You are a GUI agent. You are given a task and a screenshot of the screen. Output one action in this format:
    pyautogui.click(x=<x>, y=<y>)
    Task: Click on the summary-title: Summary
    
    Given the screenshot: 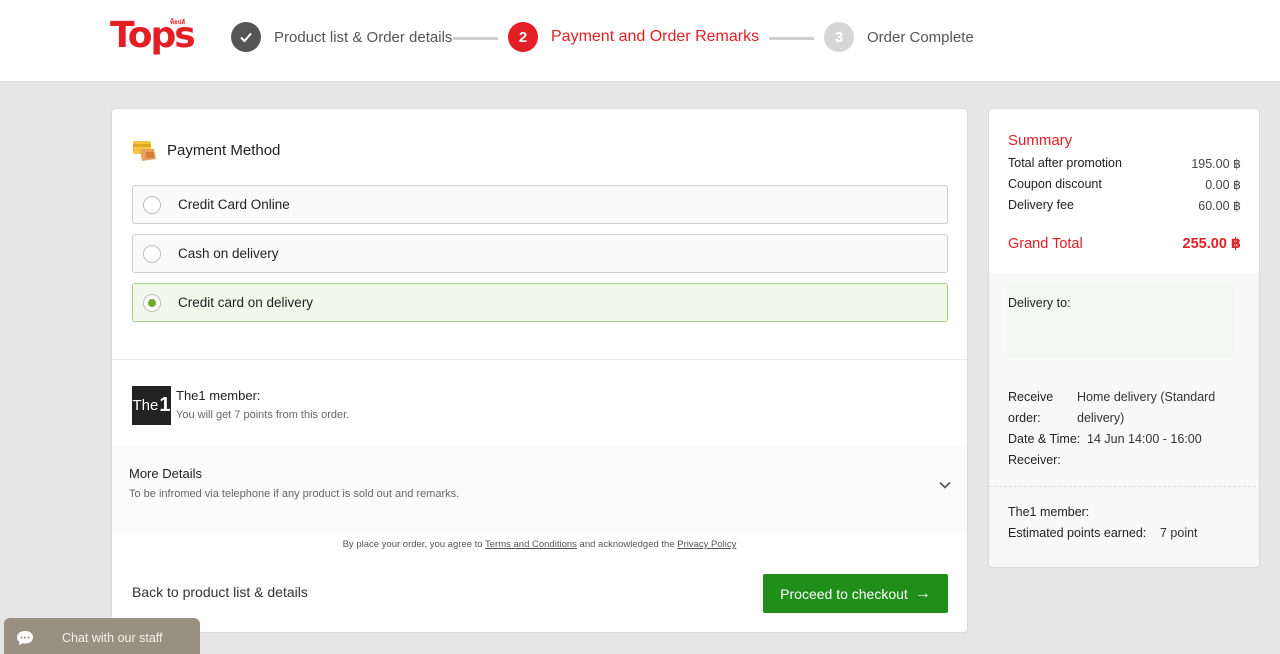 What is the action you would take?
    pyautogui.click(x=1040, y=140)
    